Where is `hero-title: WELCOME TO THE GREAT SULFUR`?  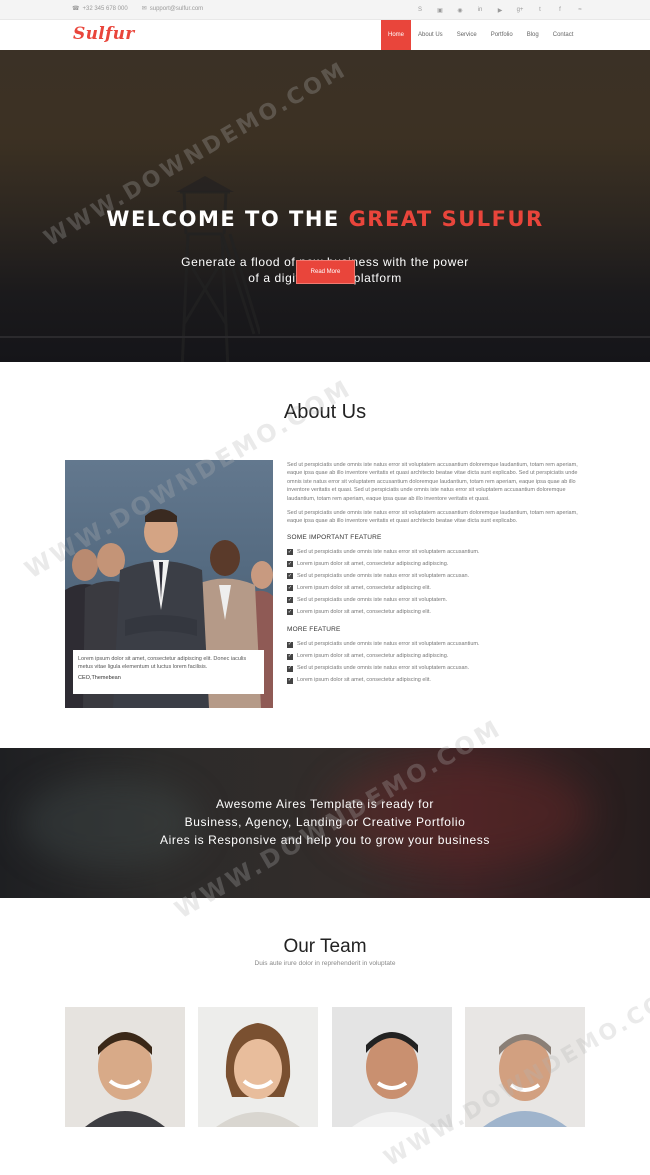
hero-title: WELCOME TO THE GREAT SULFUR is located at coordinates (325, 219).